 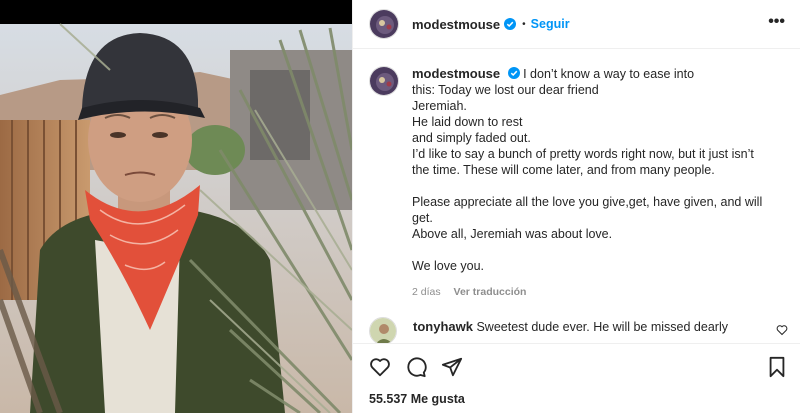 I want to click on caption-text: and simply faded out., so click(x=471, y=138).